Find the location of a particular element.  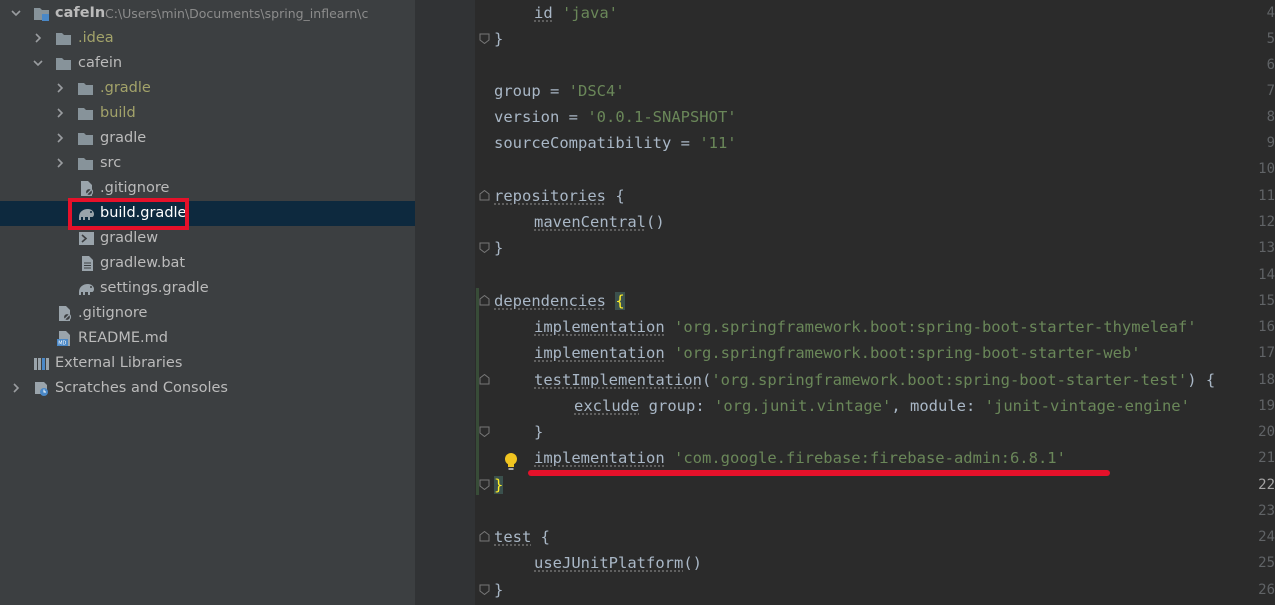

code-line: group = 'DSC4' is located at coordinates (559, 91).